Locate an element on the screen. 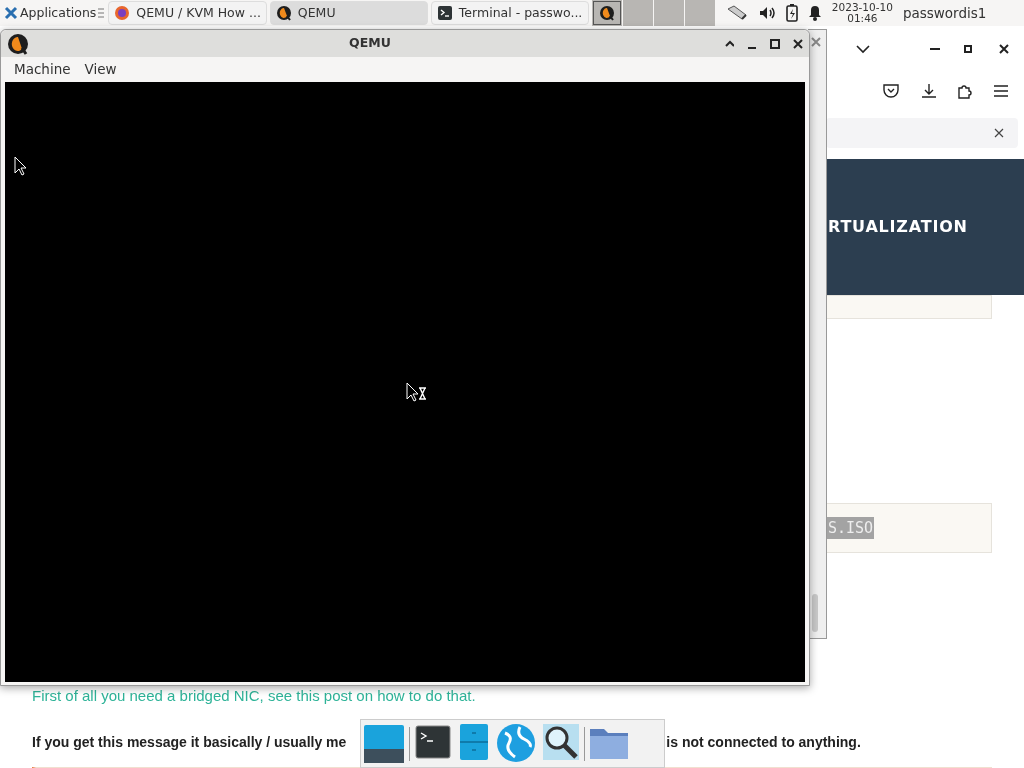 The width and height of the screenshot is (1024, 768). menu-item: View is located at coordinates (100, 69).